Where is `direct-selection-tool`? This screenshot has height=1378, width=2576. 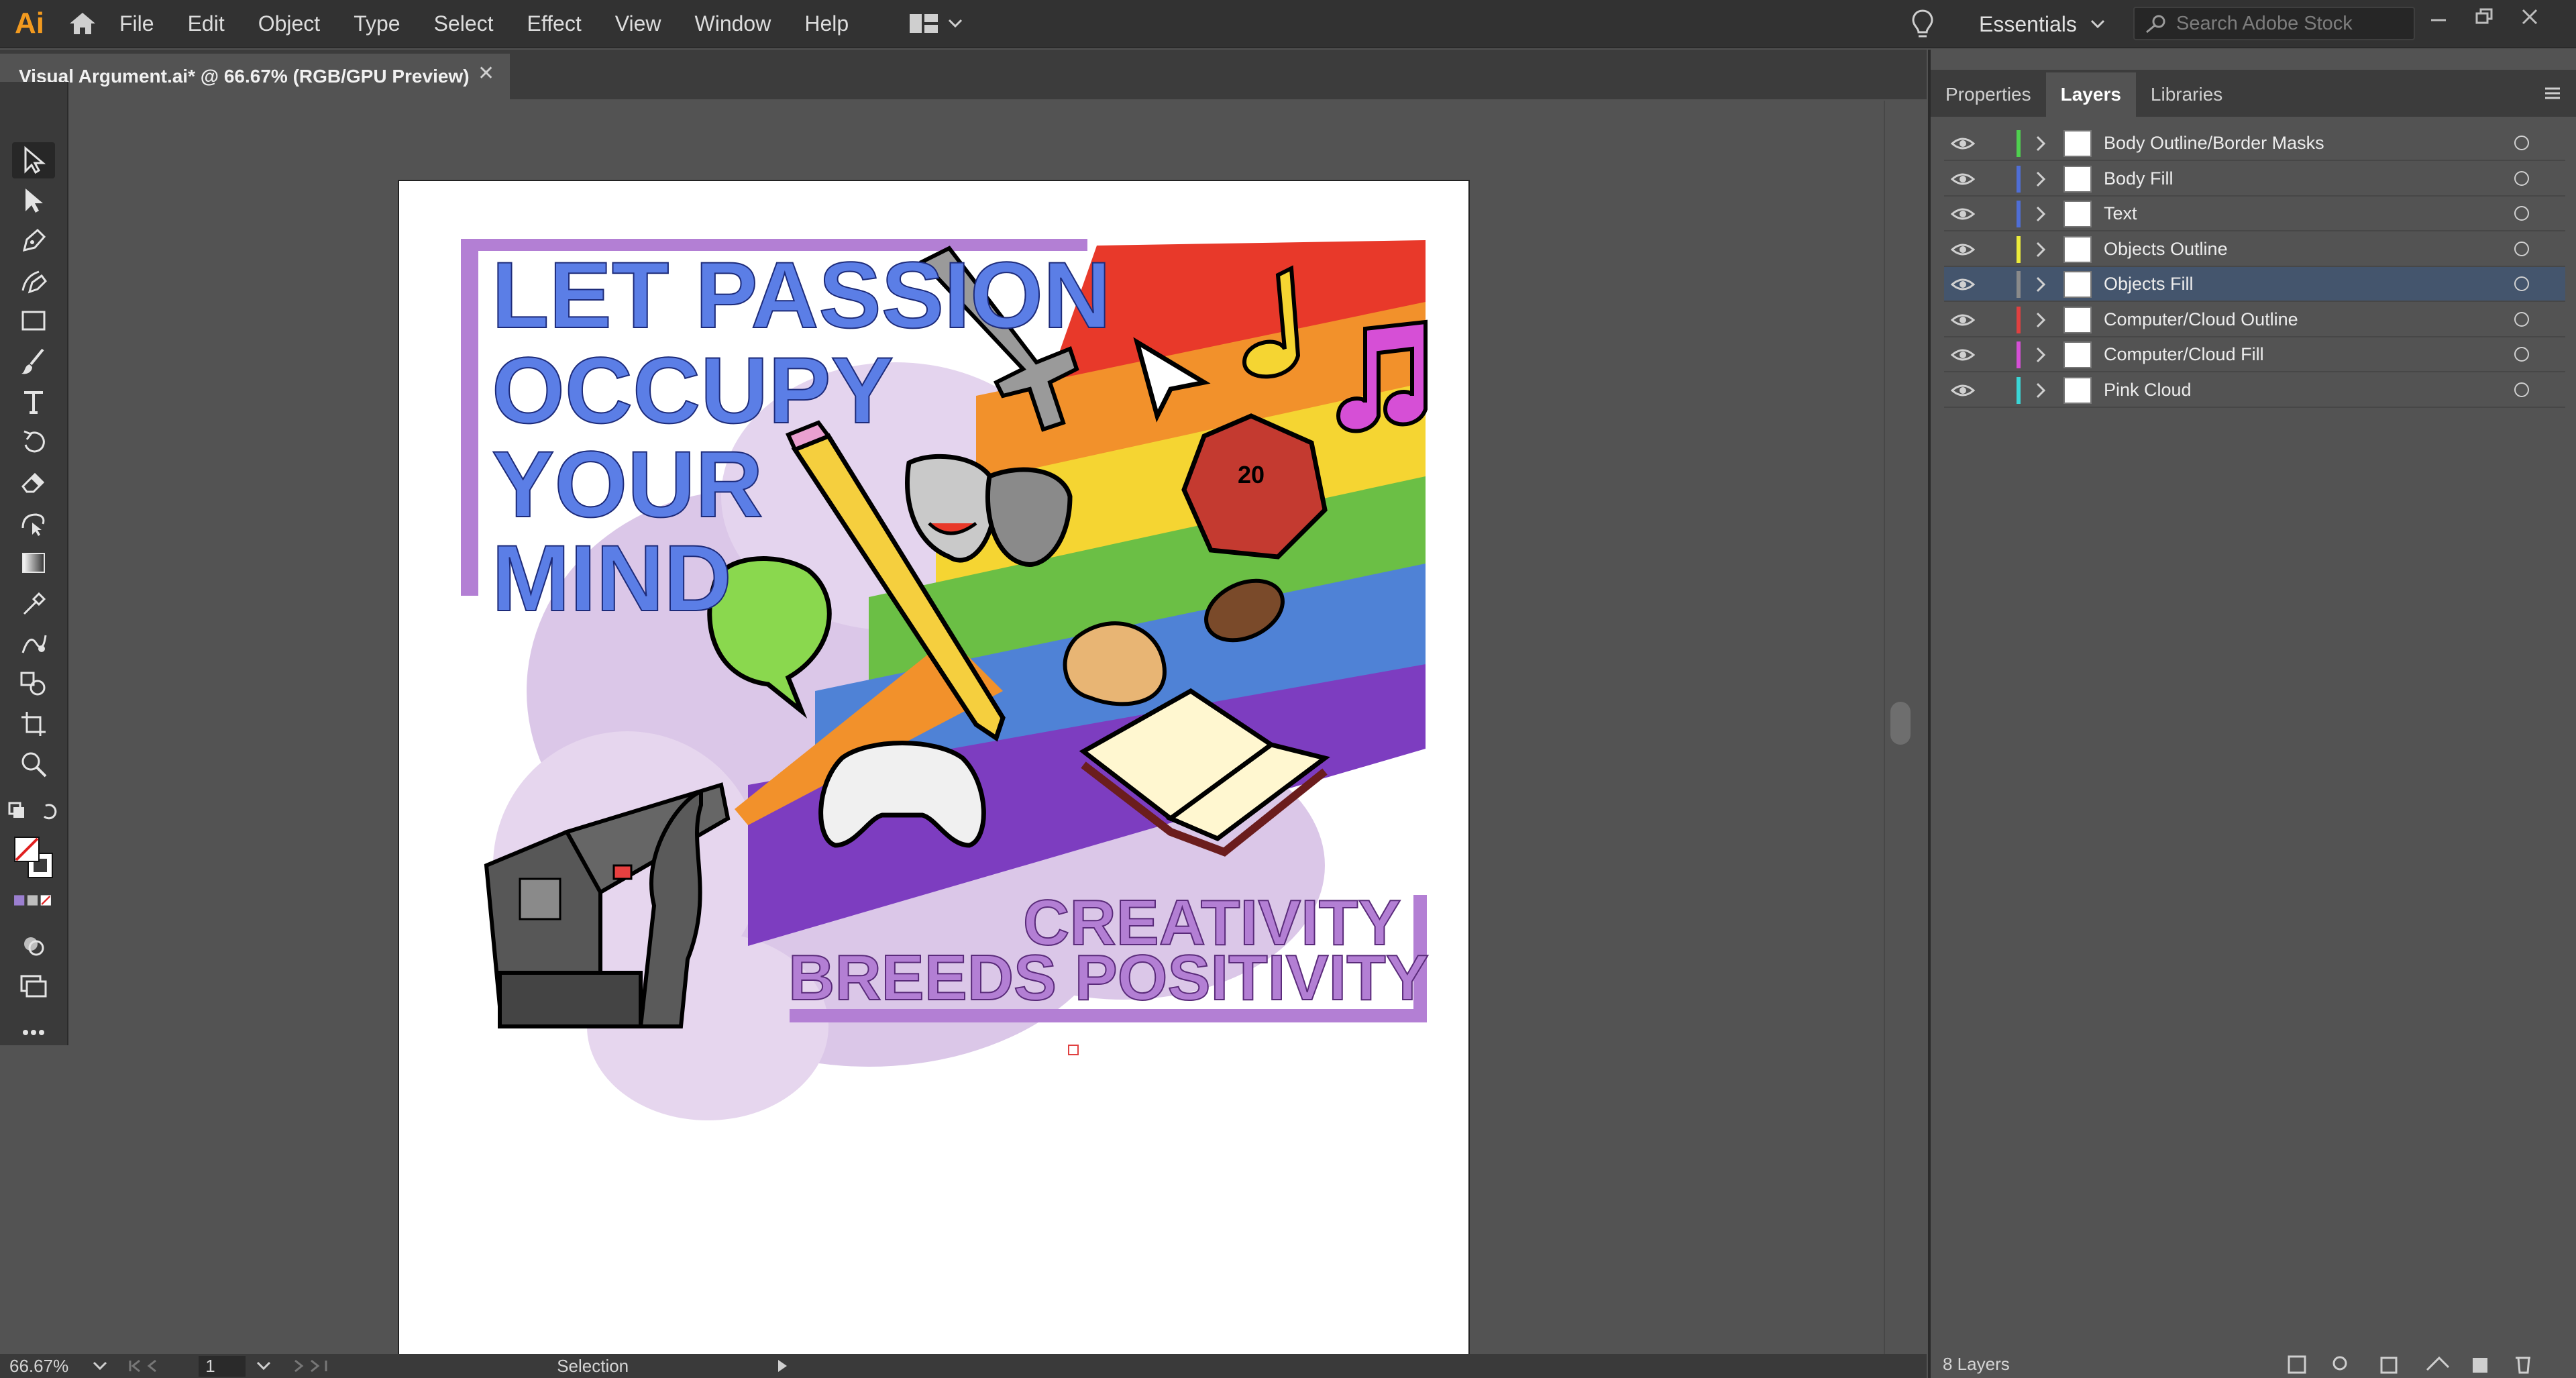
direct-selection-tool is located at coordinates (33, 200).